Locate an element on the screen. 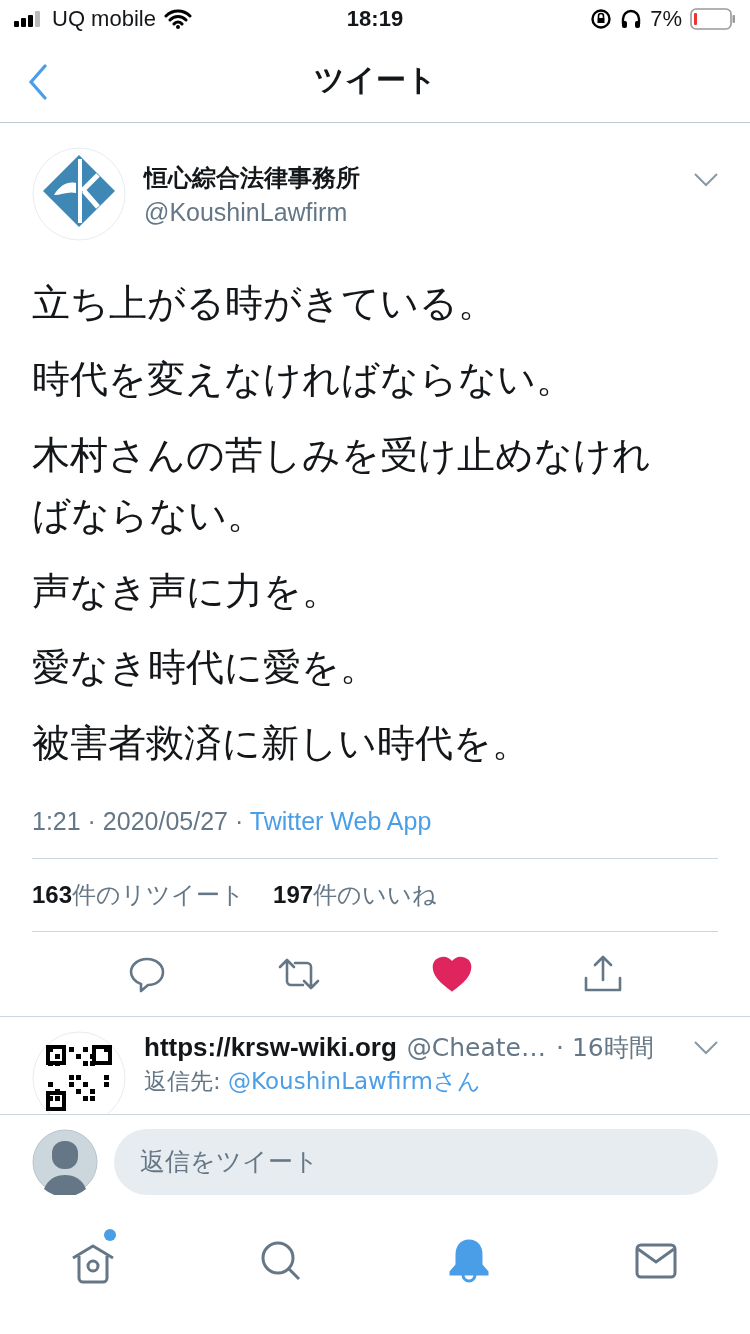  avatar-icon is located at coordinates (65, 1161).